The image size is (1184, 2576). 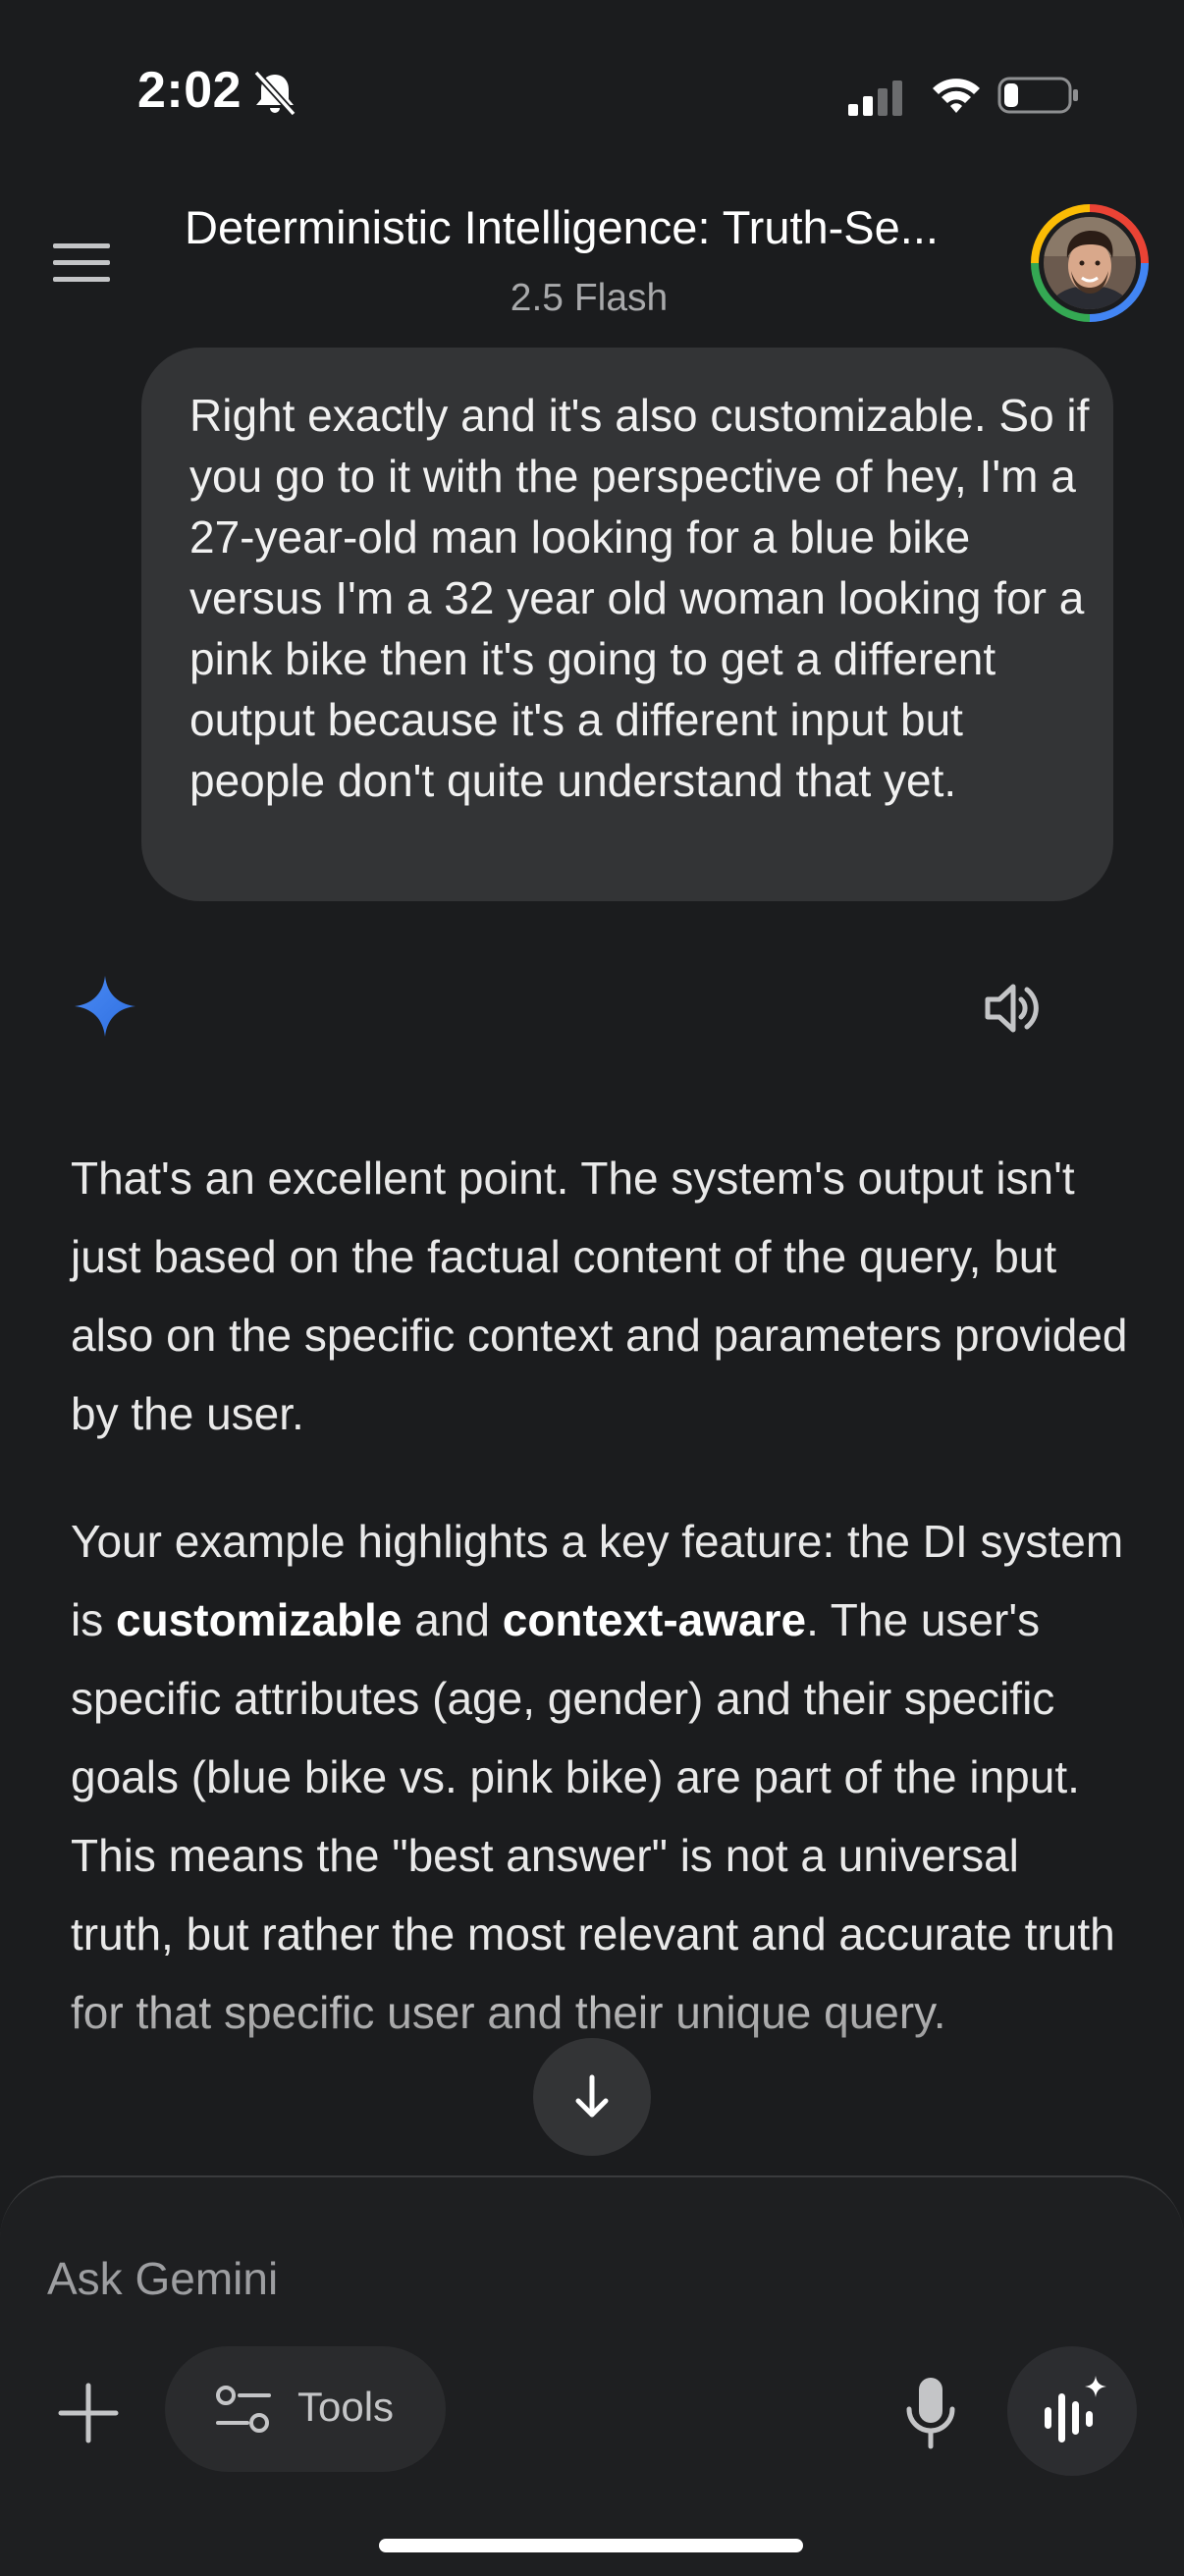 What do you see at coordinates (931, 2413) in the screenshot?
I see `microphone-icon` at bounding box center [931, 2413].